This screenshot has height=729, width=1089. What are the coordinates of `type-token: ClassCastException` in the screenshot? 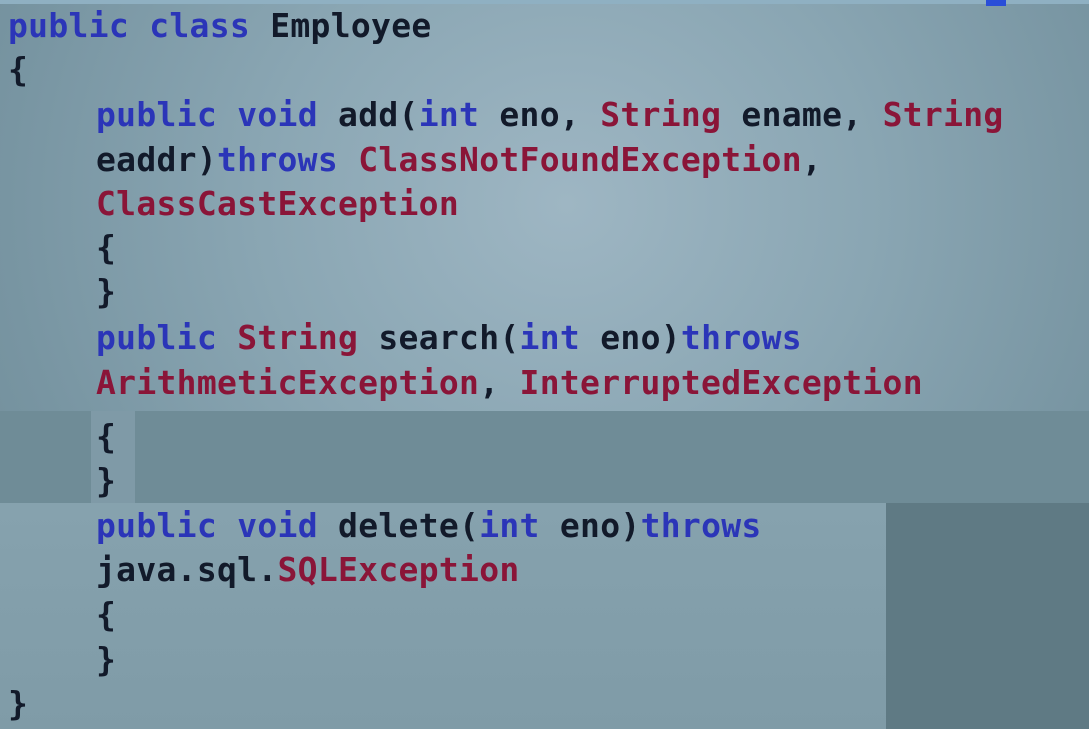 It's located at (278, 203).